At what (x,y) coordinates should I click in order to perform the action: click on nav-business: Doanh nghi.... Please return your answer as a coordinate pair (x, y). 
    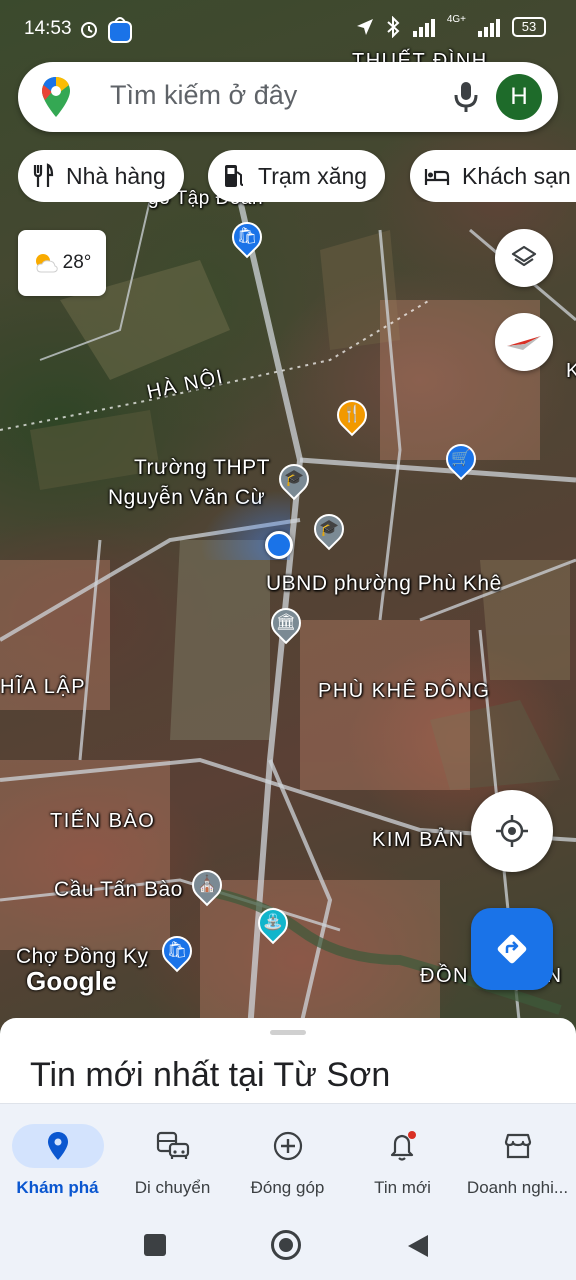
    Looking at the image, I should click on (517, 1159).